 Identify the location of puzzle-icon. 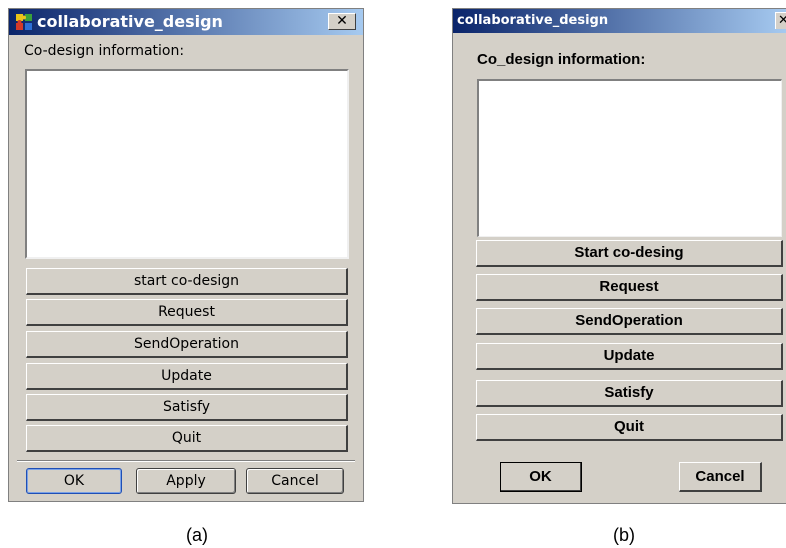
(24, 22).